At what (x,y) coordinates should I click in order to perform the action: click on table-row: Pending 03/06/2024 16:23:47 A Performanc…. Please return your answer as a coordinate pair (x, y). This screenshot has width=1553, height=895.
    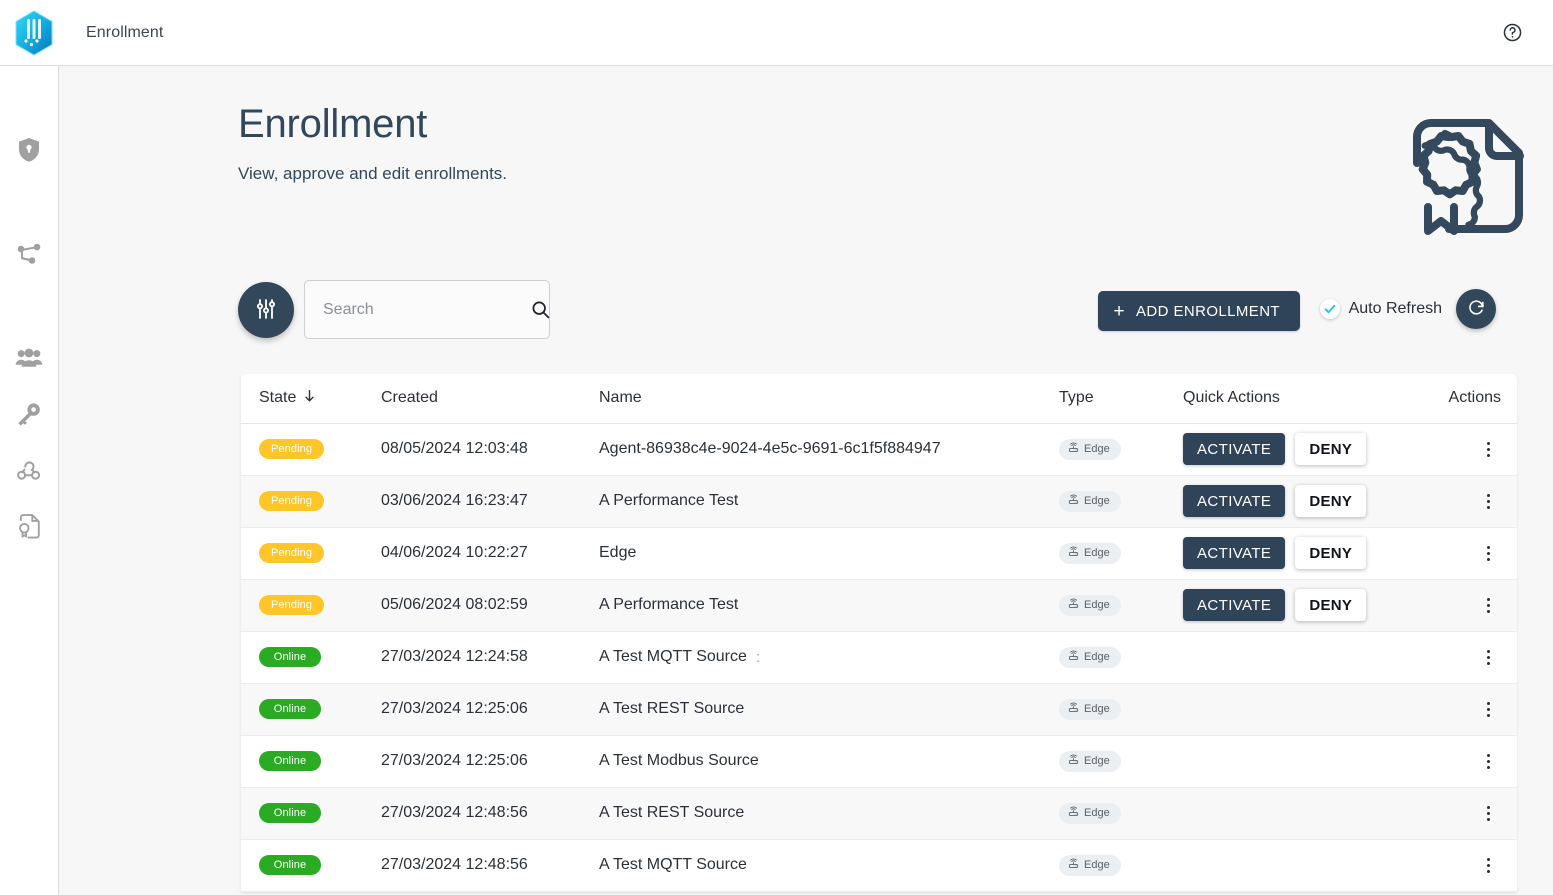
    Looking at the image, I should click on (879, 501).